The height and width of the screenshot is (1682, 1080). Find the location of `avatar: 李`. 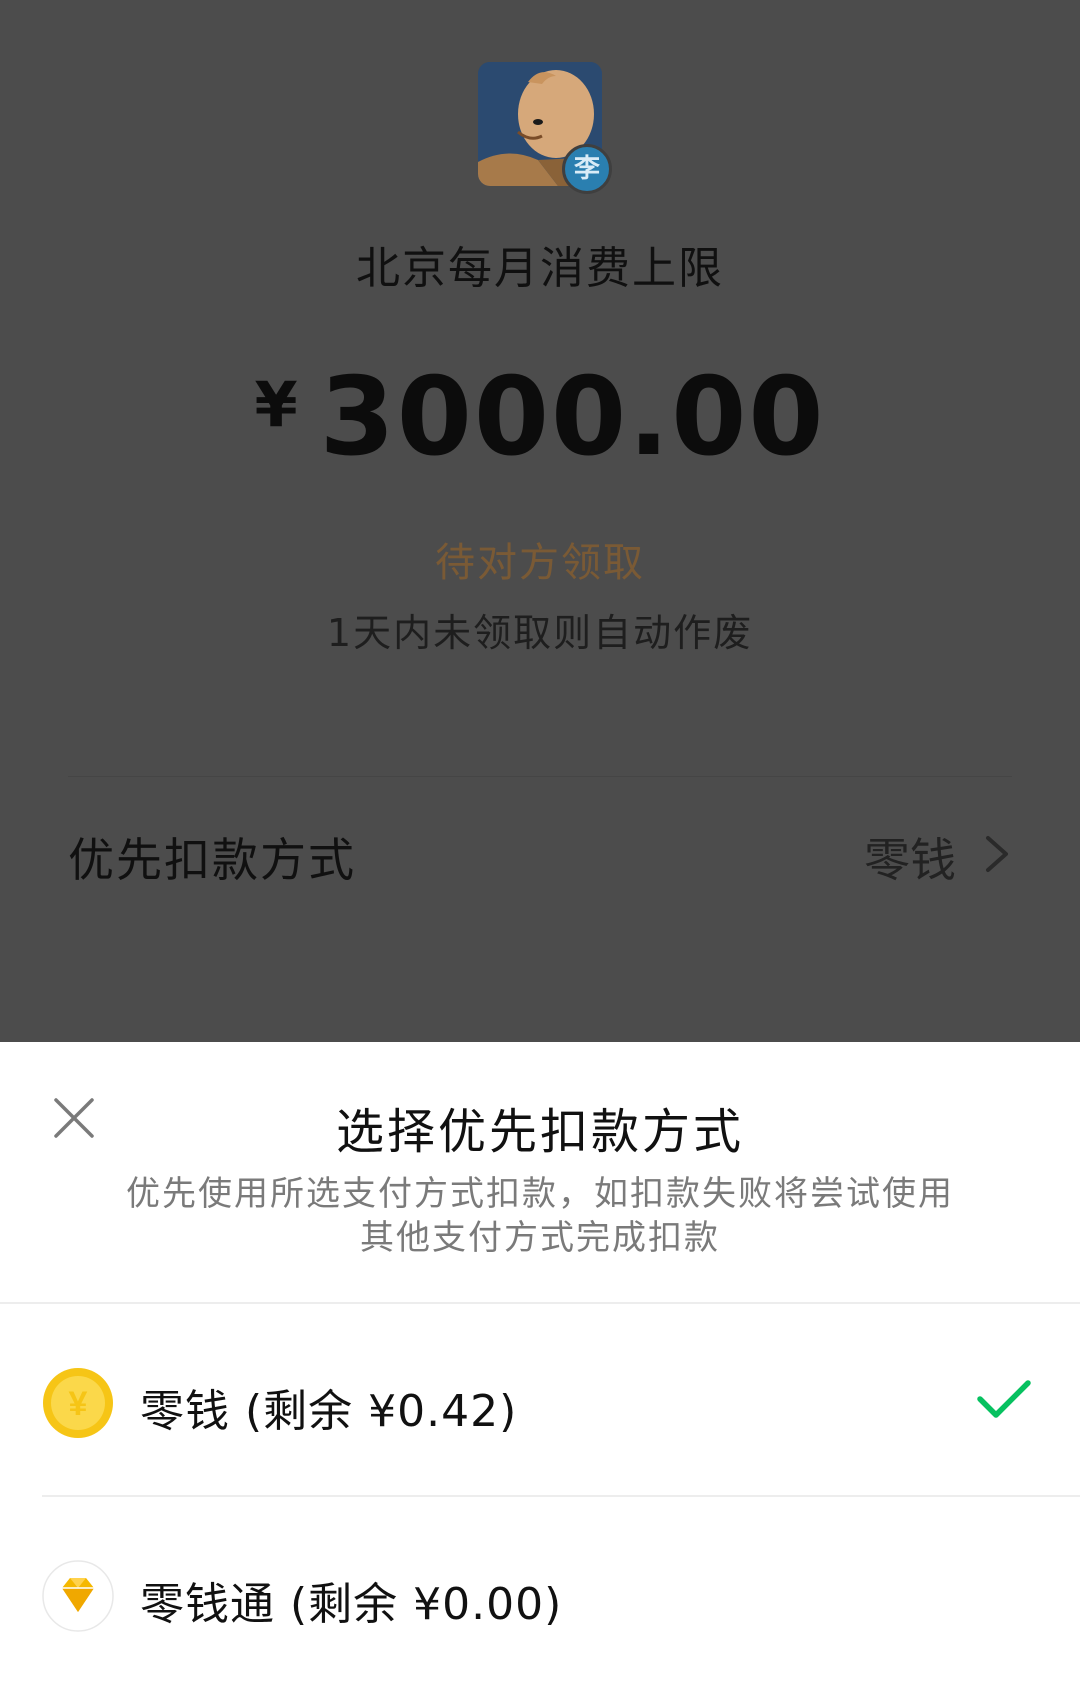

avatar: 李 is located at coordinates (545, 128).